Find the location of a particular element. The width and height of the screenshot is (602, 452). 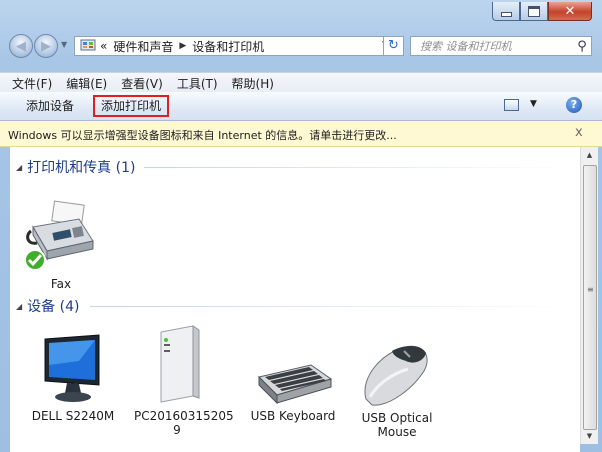

close-button: ✕ is located at coordinates (570, 11).